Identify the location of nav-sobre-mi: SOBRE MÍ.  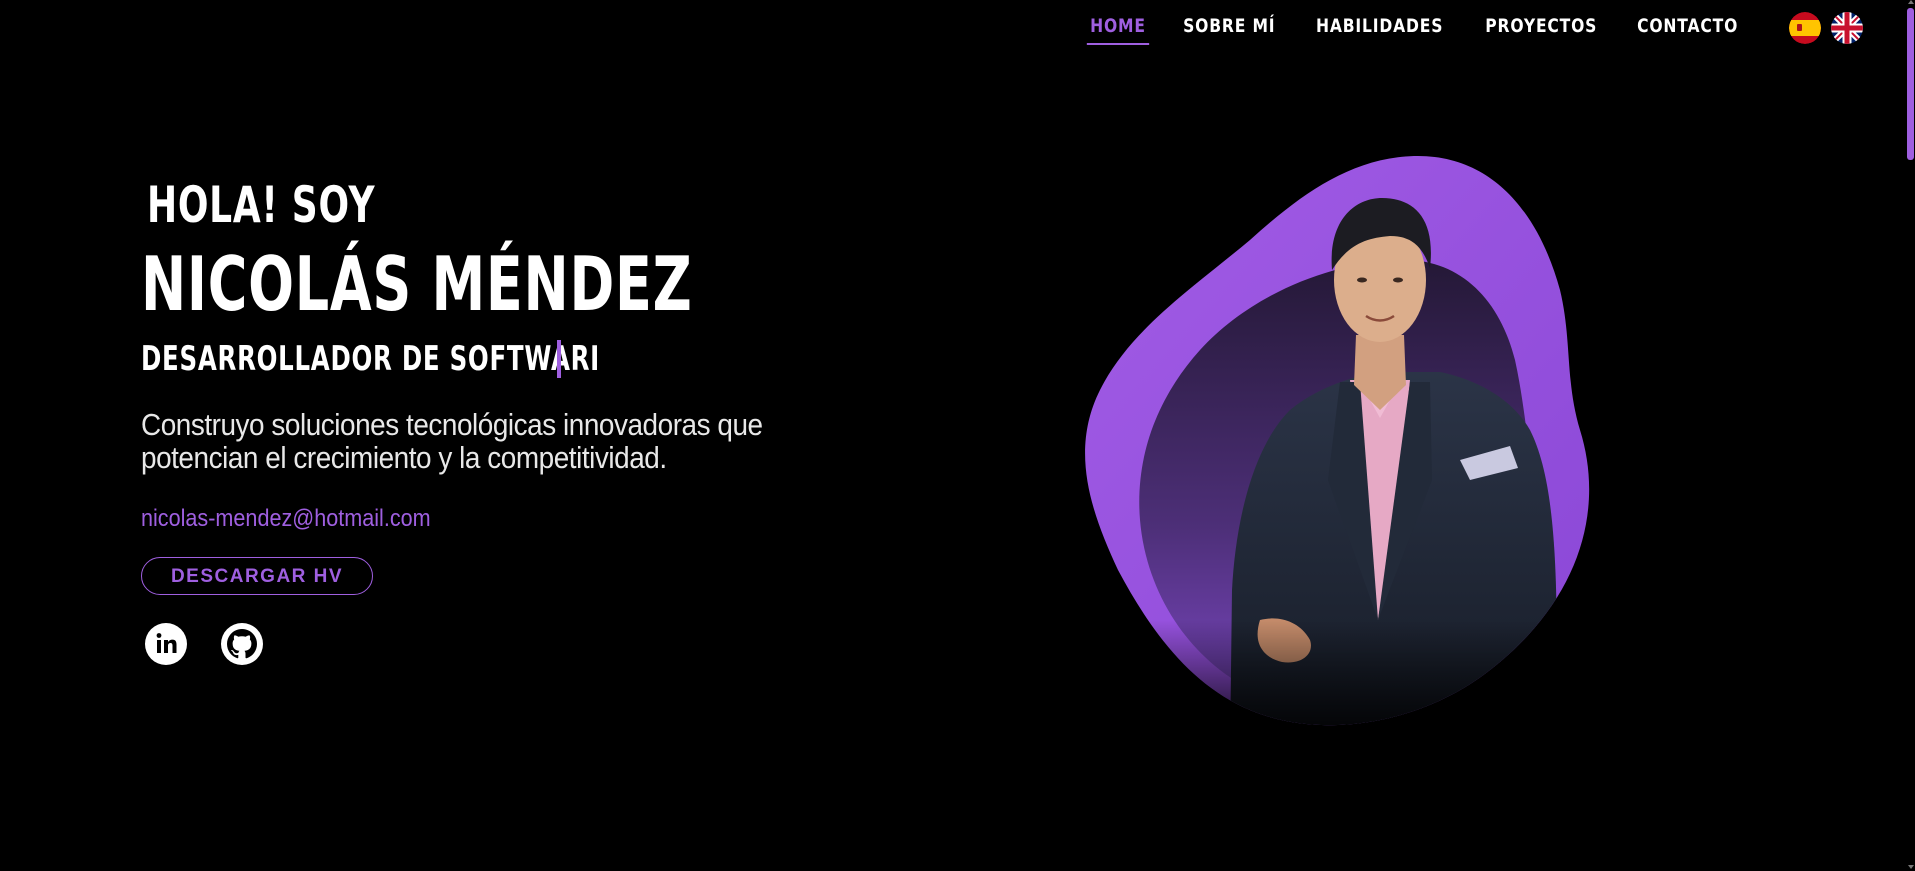
(1230, 28).